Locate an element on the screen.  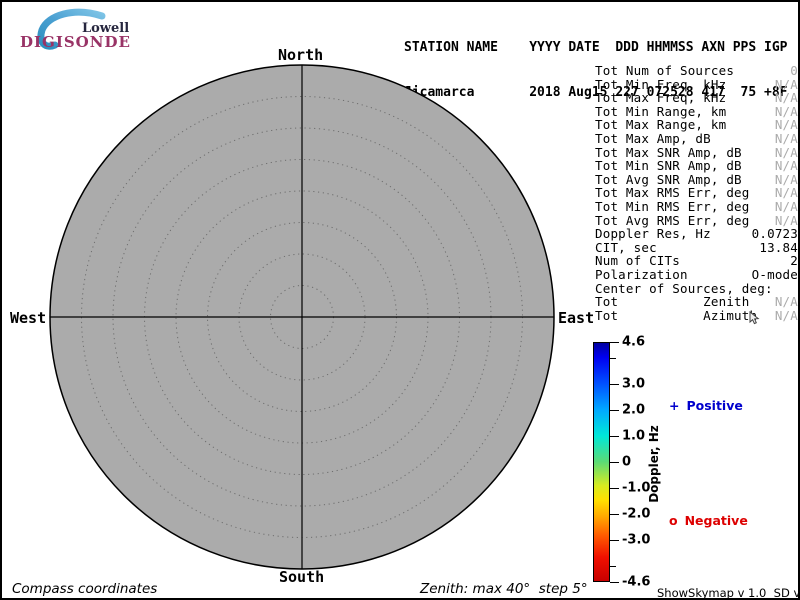
colorbar-tick-label: 4.6 is located at coordinates (634, 342).